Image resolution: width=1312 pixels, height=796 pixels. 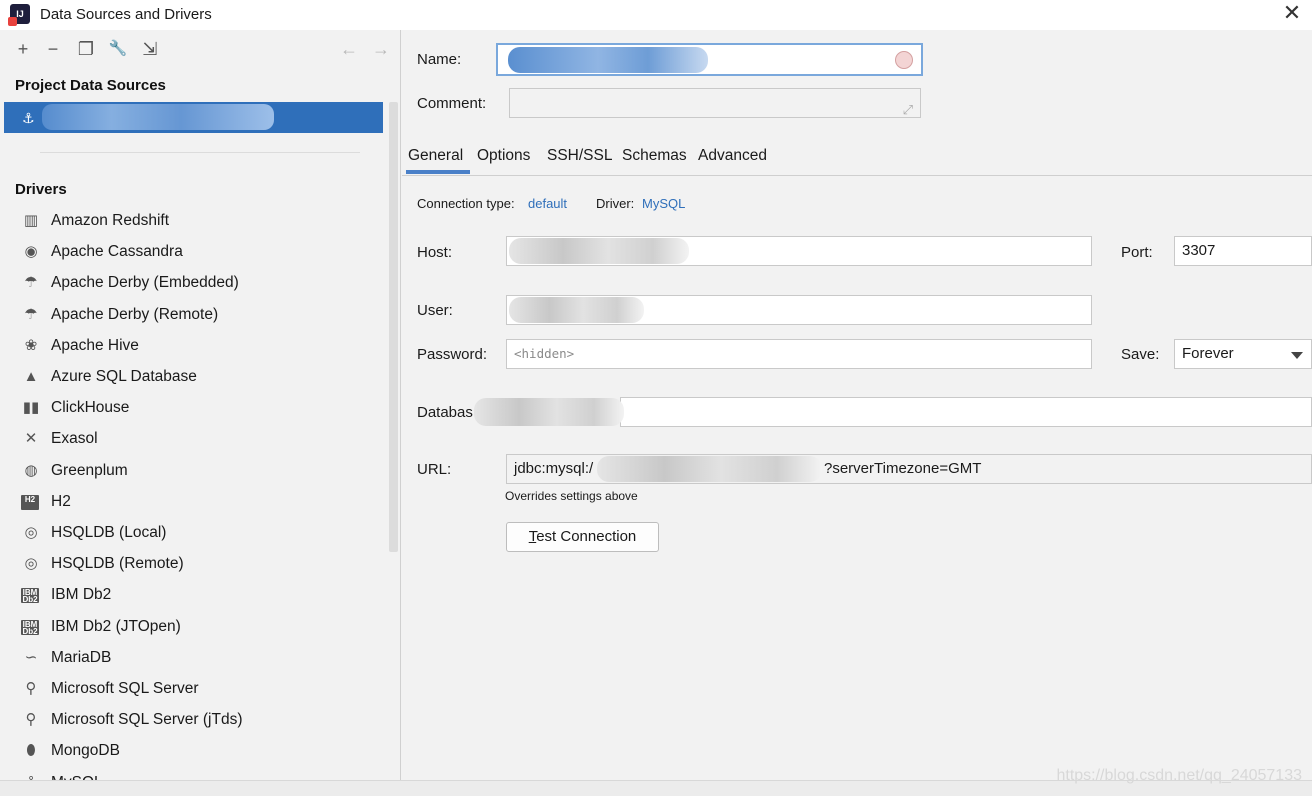 What do you see at coordinates (81, 595) in the screenshot?
I see `driver-label: IBM Db2` at bounding box center [81, 595].